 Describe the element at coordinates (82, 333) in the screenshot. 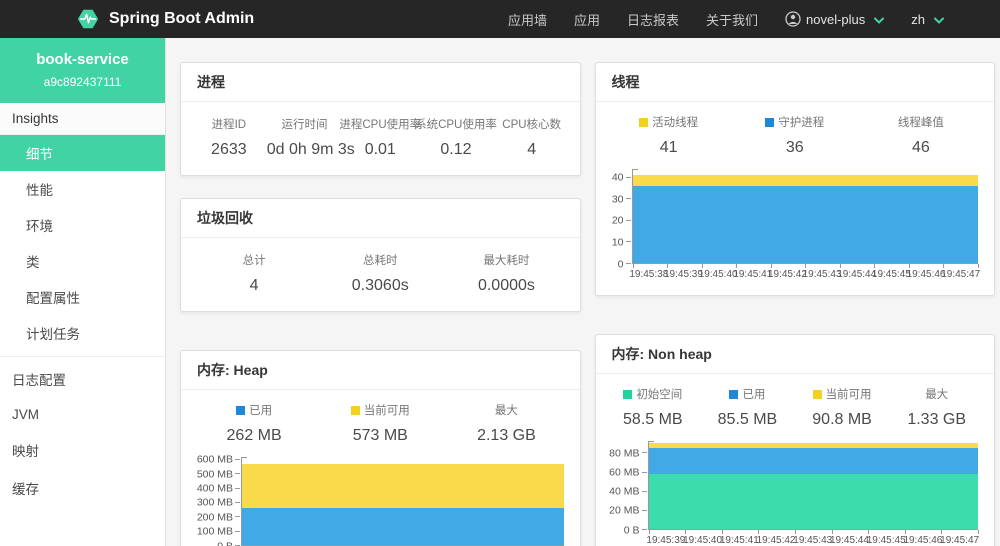

I see `sidebar-item-scheduled-tasks: 计划任务` at that location.